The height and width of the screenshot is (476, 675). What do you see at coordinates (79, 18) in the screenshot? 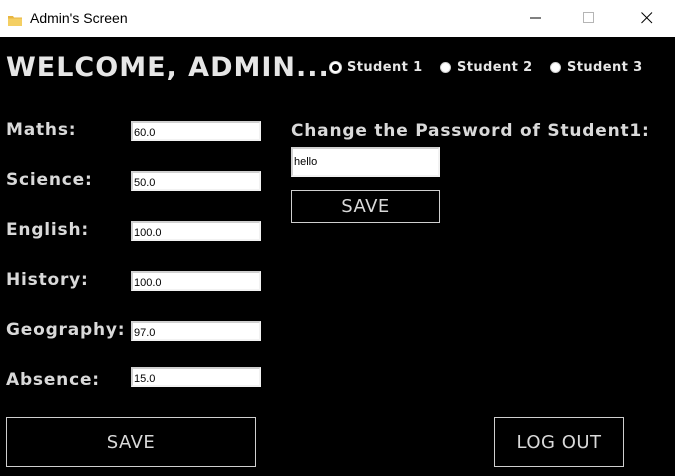
I see `window-title: Admin's Screen` at bounding box center [79, 18].